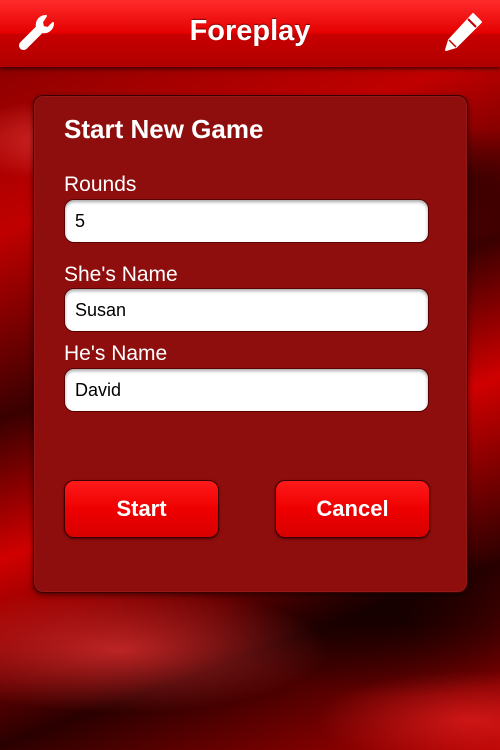  I want to click on pencil-icon, so click(463, 32).